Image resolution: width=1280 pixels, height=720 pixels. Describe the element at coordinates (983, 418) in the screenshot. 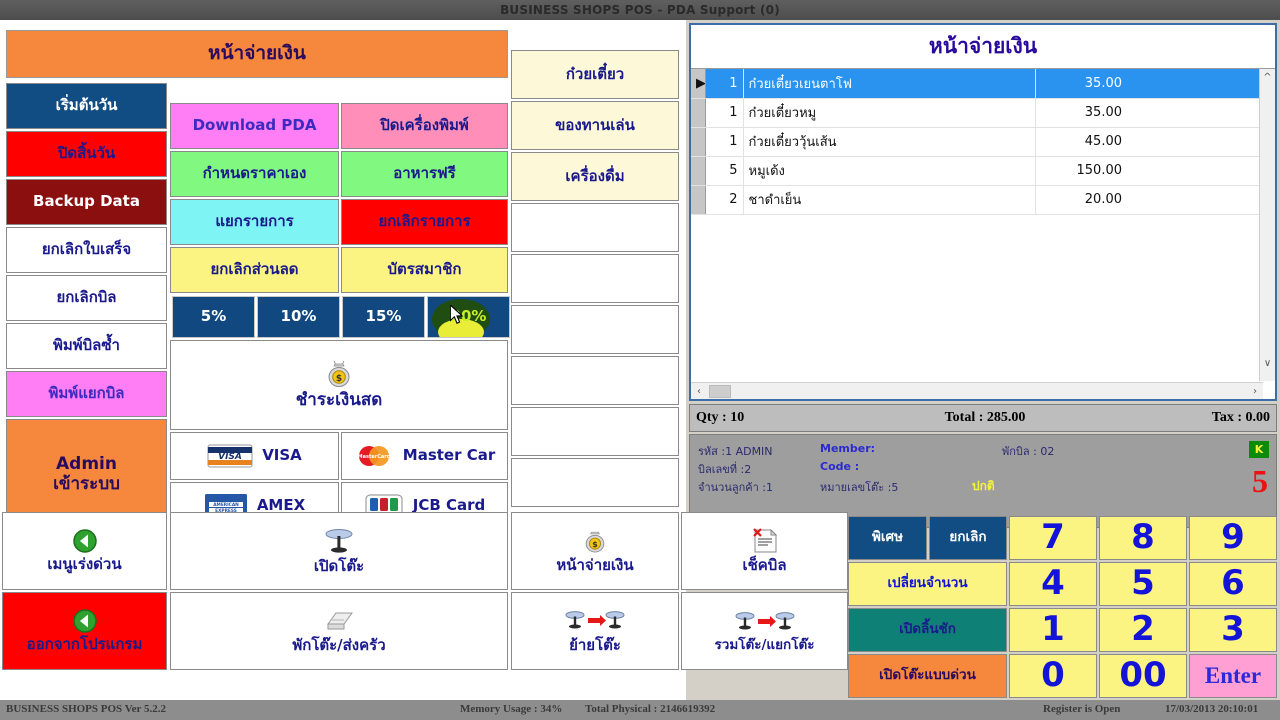

I see `totals-bar: Qty : 10 Total : 285.00 Tax : 0.00` at that location.